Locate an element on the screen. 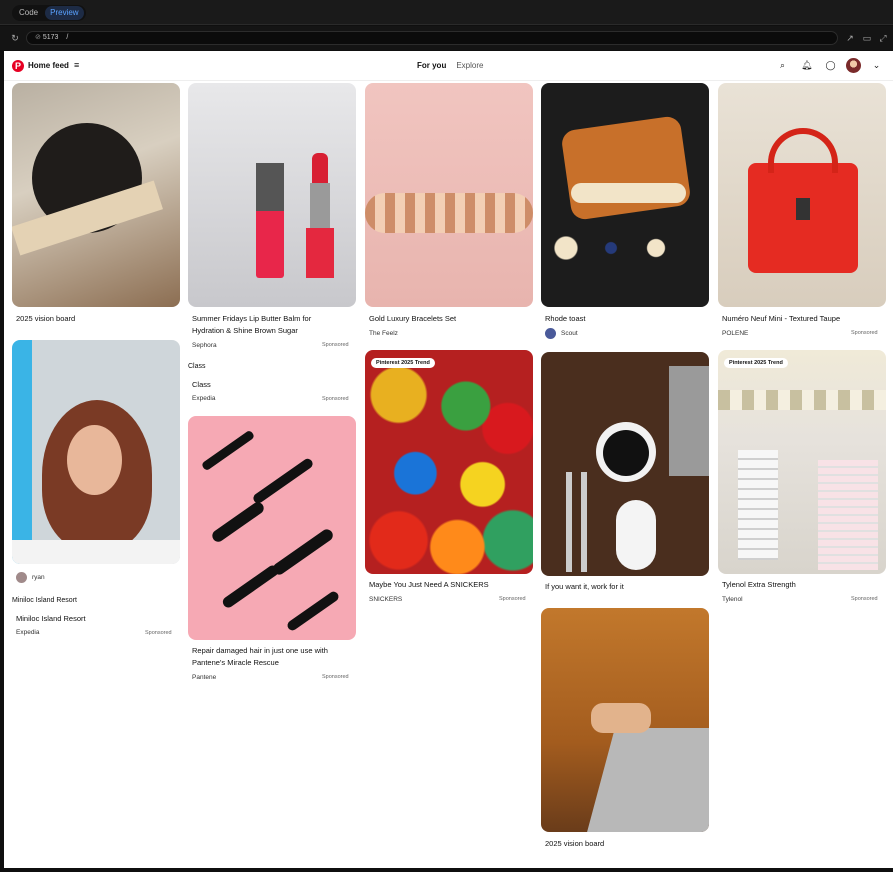 The width and height of the screenshot is (893, 872). broken-image-alt: Miniloc Island Resort is located at coordinates (44, 600).